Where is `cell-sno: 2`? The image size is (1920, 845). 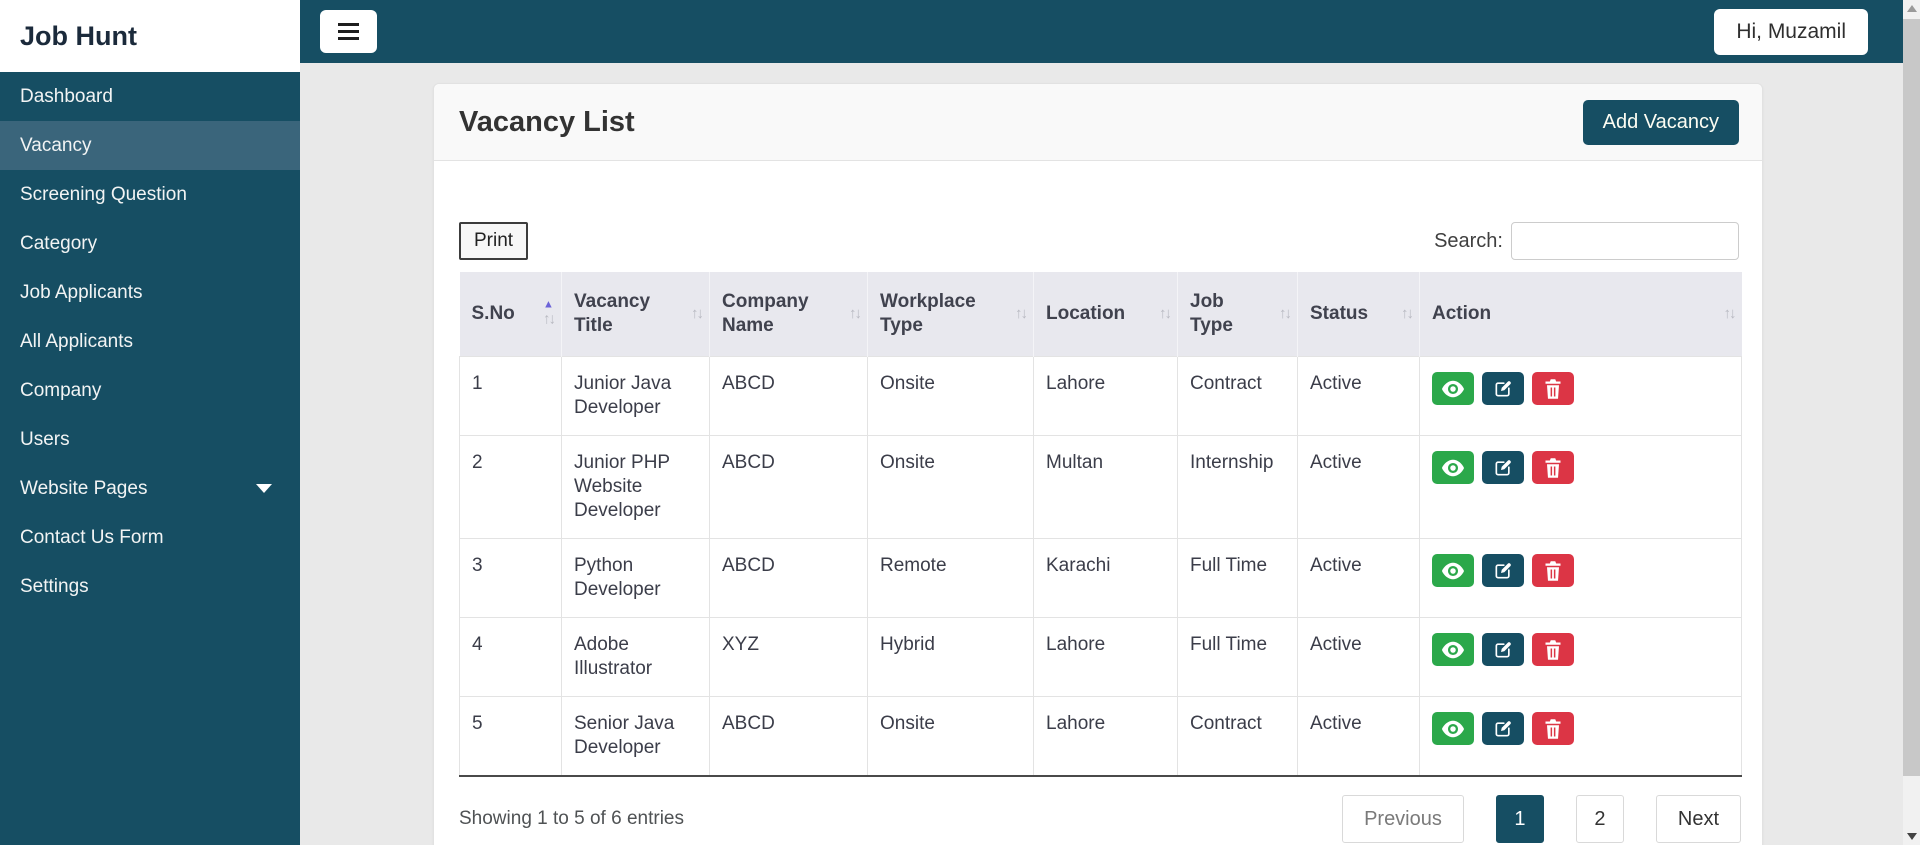
cell-sno: 2 is located at coordinates (510, 487).